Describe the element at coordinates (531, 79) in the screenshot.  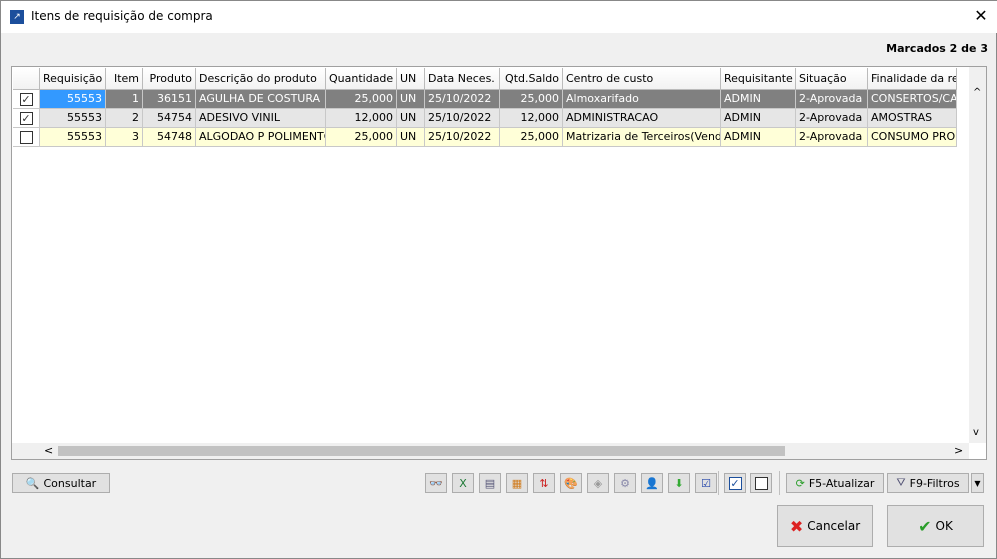
I see `column-header-qtd-saldo: Qtd.Saldo` at that location.